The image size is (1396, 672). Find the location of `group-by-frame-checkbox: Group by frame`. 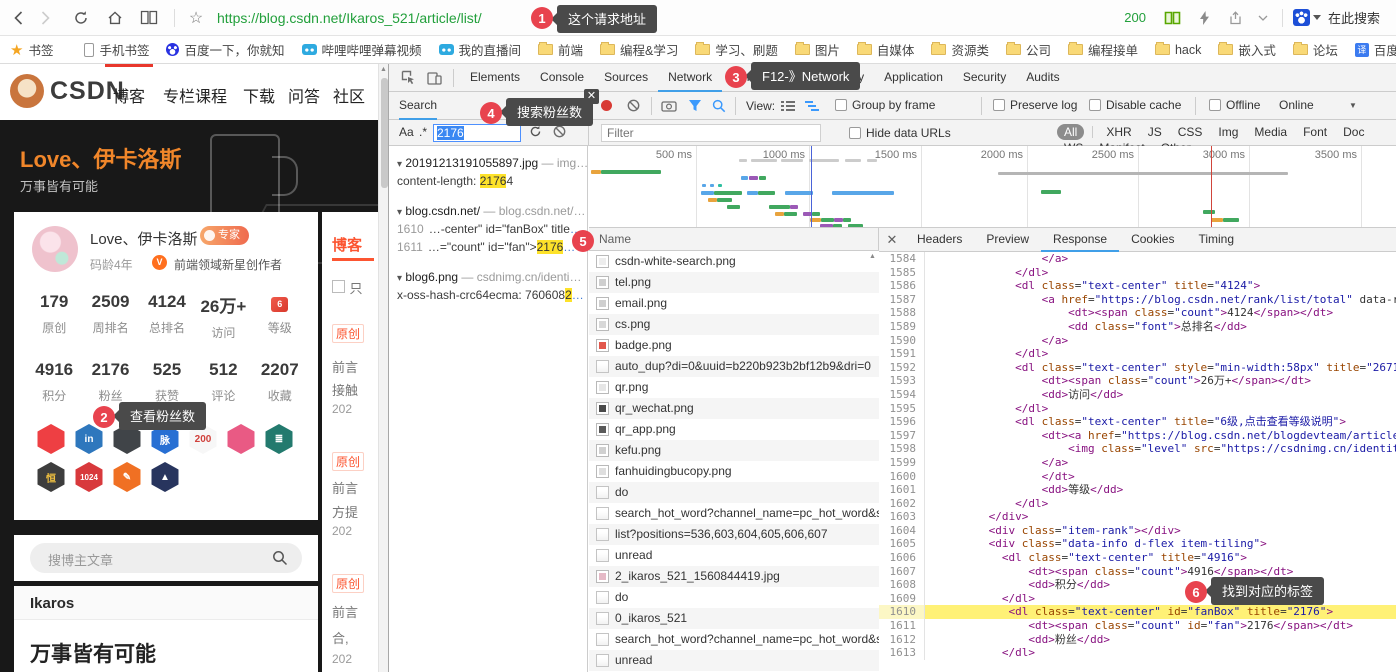

group-by-frame-checkbox: Group by frame is located at coordinates (885, 105).